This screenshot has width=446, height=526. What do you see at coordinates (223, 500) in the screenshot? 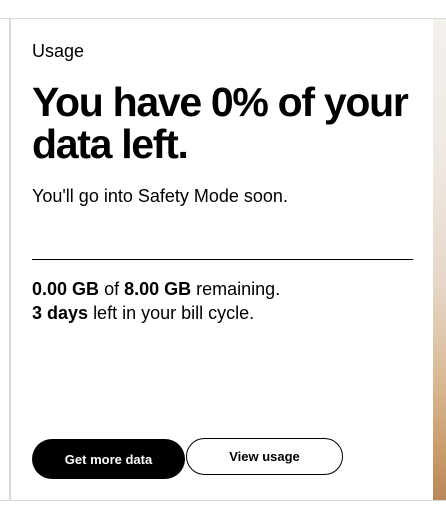
I see `bottom-divider` at bounding box center [223, 500].